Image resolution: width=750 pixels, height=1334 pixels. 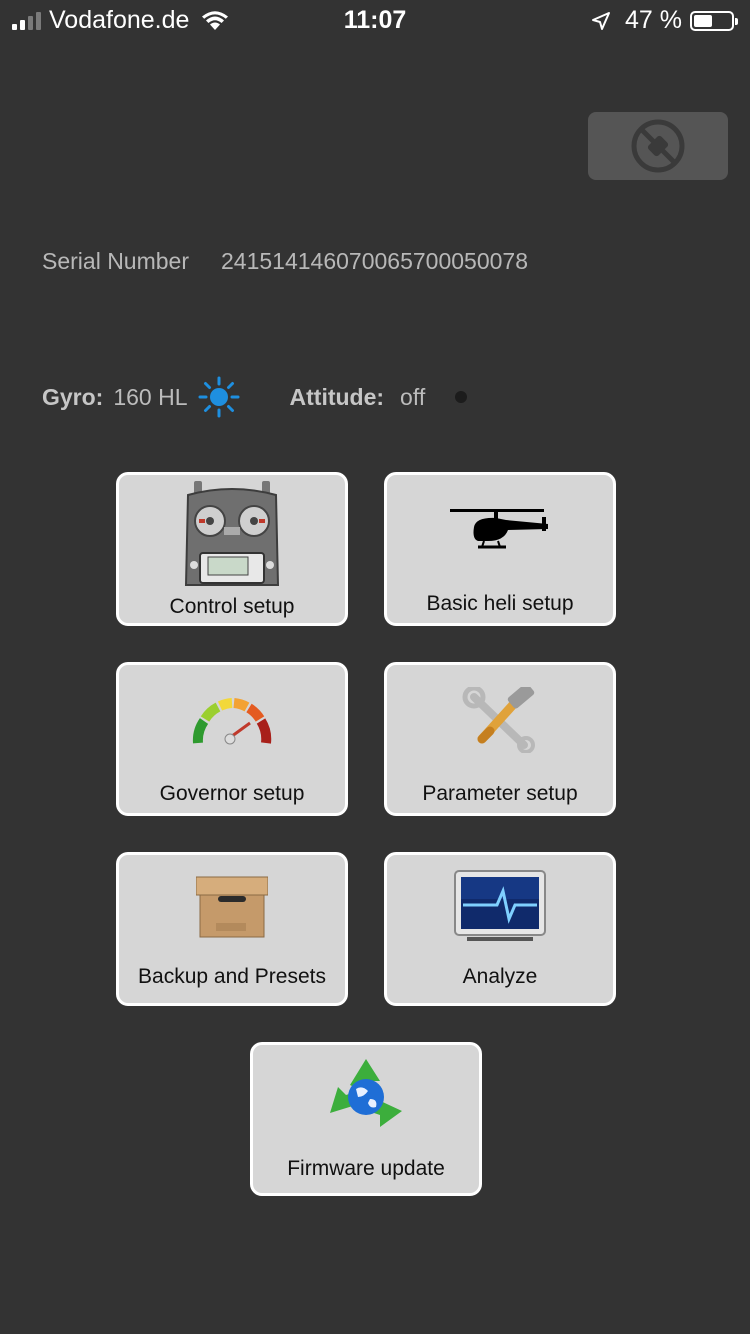 What do you see at coordinates (232, 533) in the screenshot?
I see `radio-transmitter-icon` at bounding box center [232, 533].